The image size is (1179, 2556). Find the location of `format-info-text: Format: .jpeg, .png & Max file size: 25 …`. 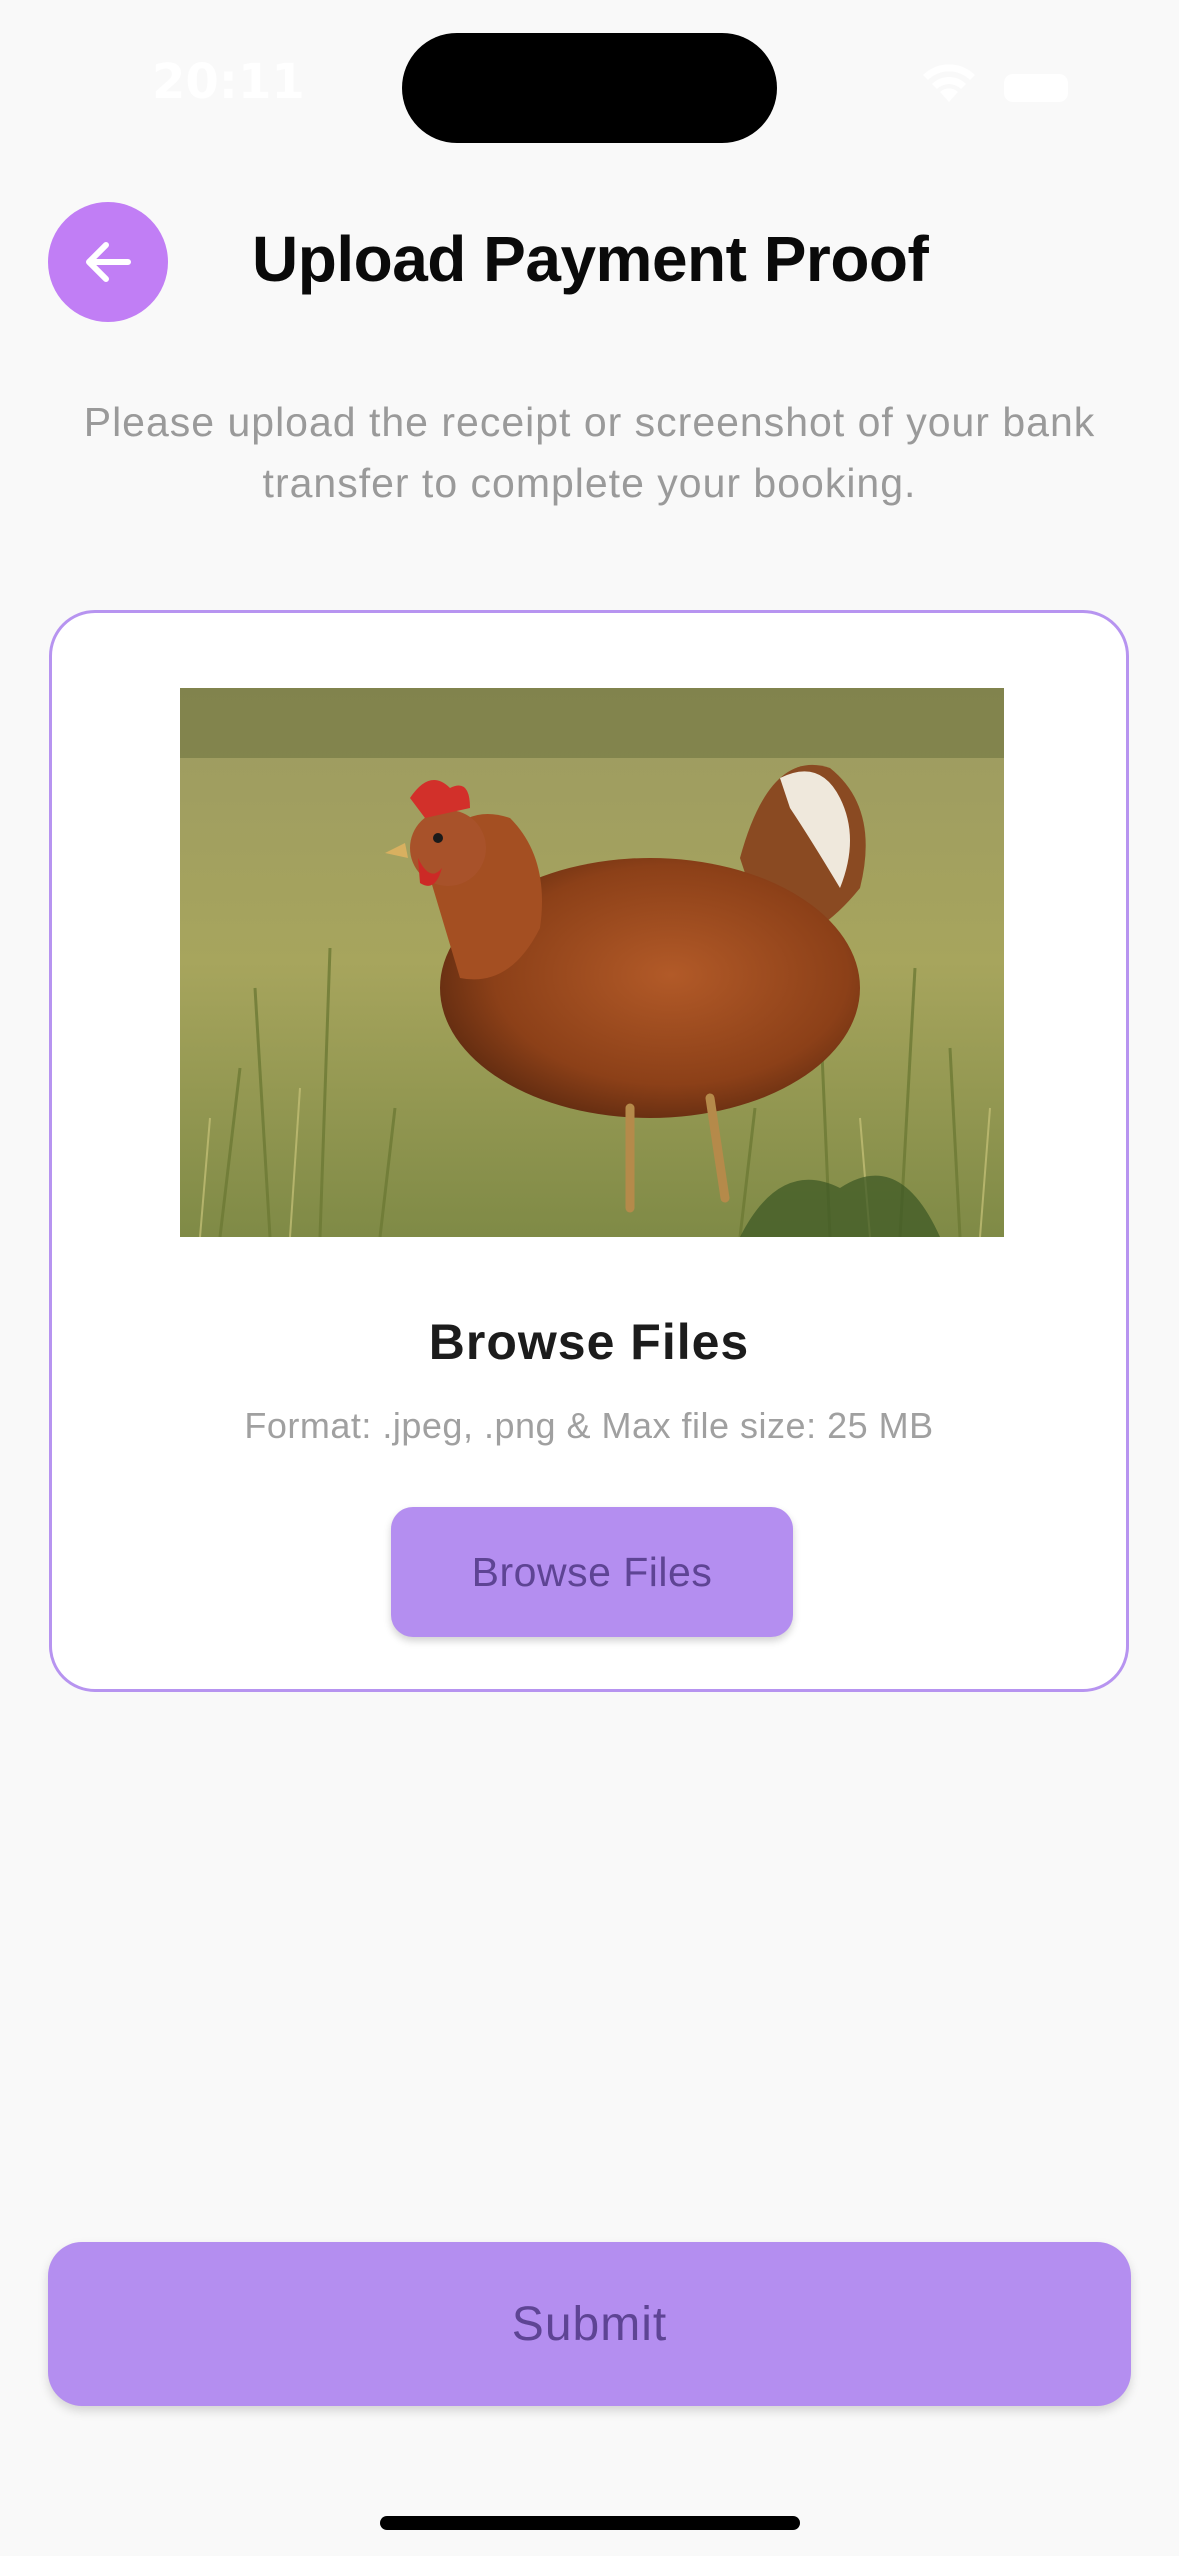

format-info-text: Format: .jpeg, .png & Max file size: 25 … is located at coordinates (589, 1425).